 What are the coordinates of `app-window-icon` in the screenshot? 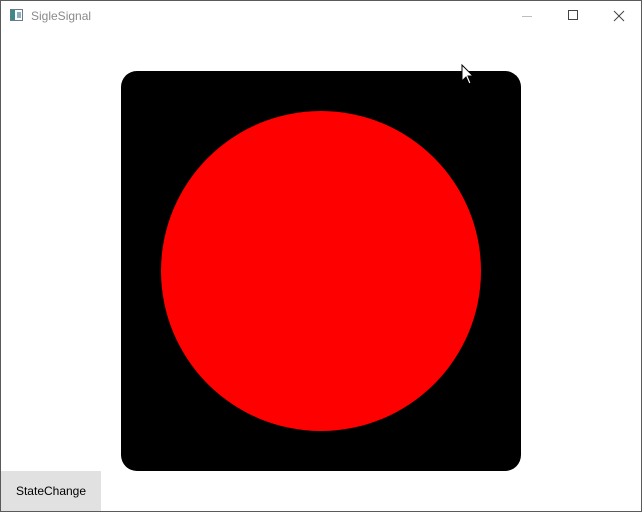 It's located at (16, 15).